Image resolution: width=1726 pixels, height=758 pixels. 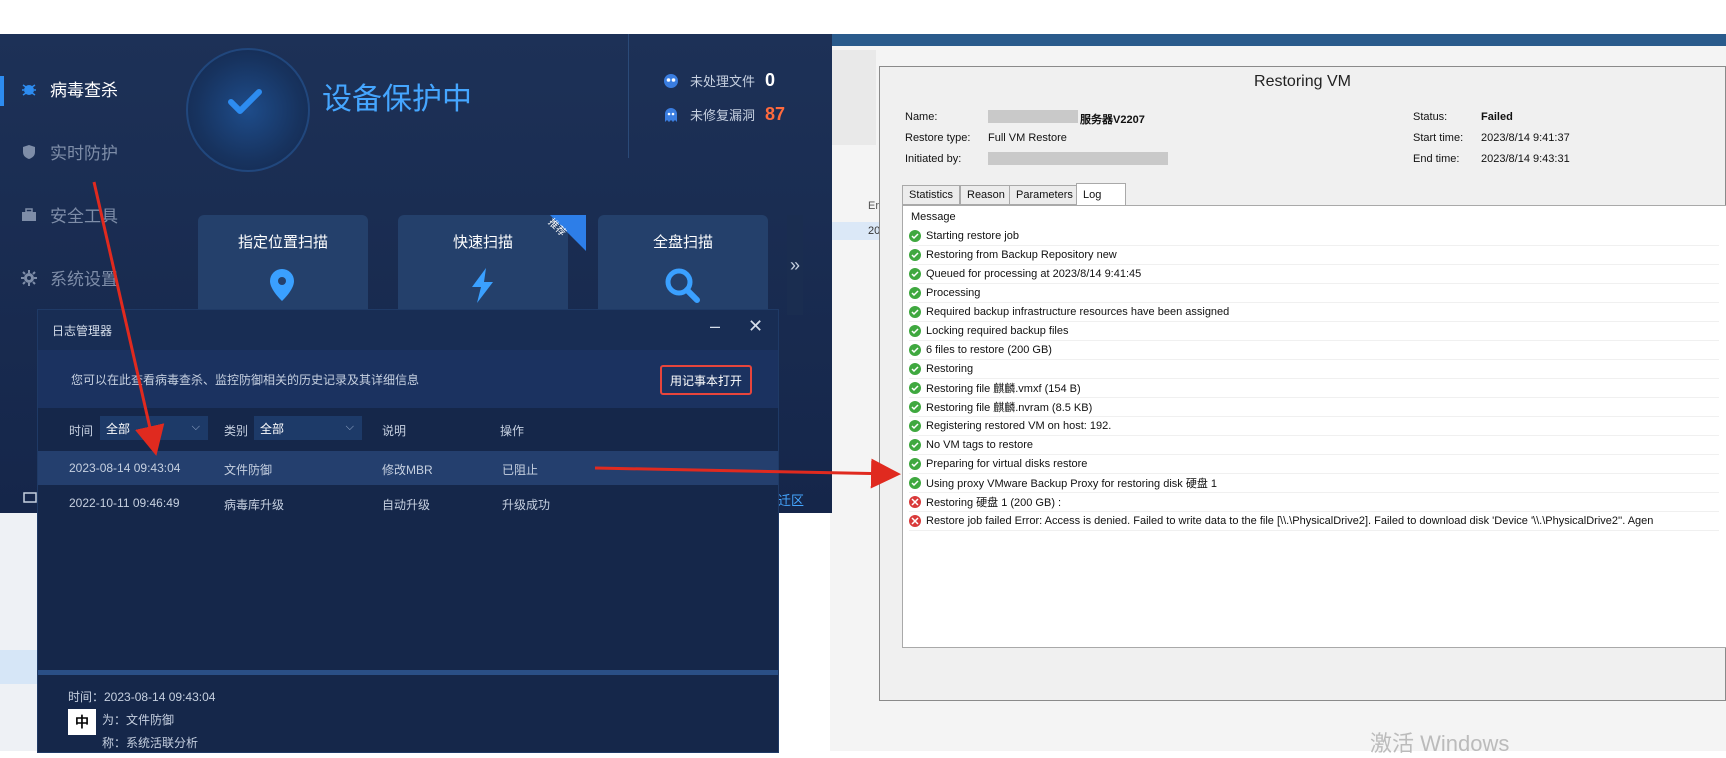 What do you see at coordinates (128, 318) in the screenshot?
I see `arrow-to-log-row` at bounding box center [128, 318].